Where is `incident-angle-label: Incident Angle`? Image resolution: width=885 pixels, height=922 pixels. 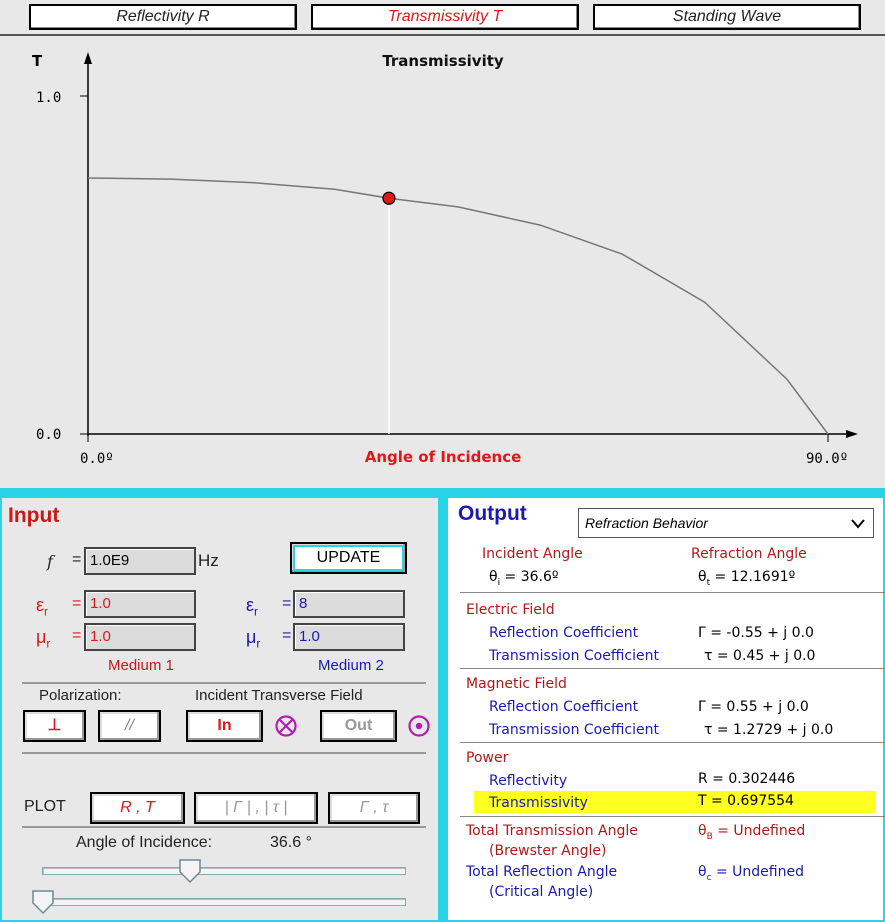 incident-angle-label: Incident Angle is located at coordinates (532, 554).